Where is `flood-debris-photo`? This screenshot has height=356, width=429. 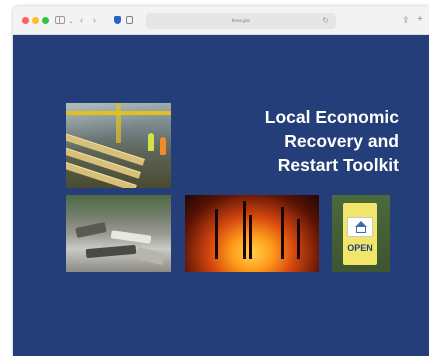
flood-debris-photo is located at coordinates (118, 233).